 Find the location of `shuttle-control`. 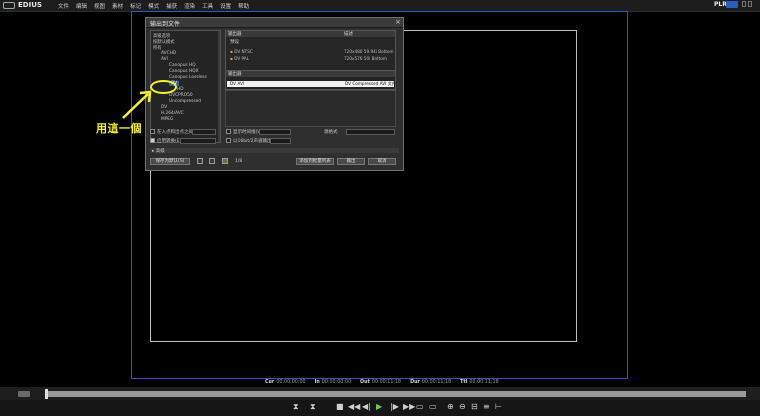

shuttle-control is located at coordinates (24, 394).